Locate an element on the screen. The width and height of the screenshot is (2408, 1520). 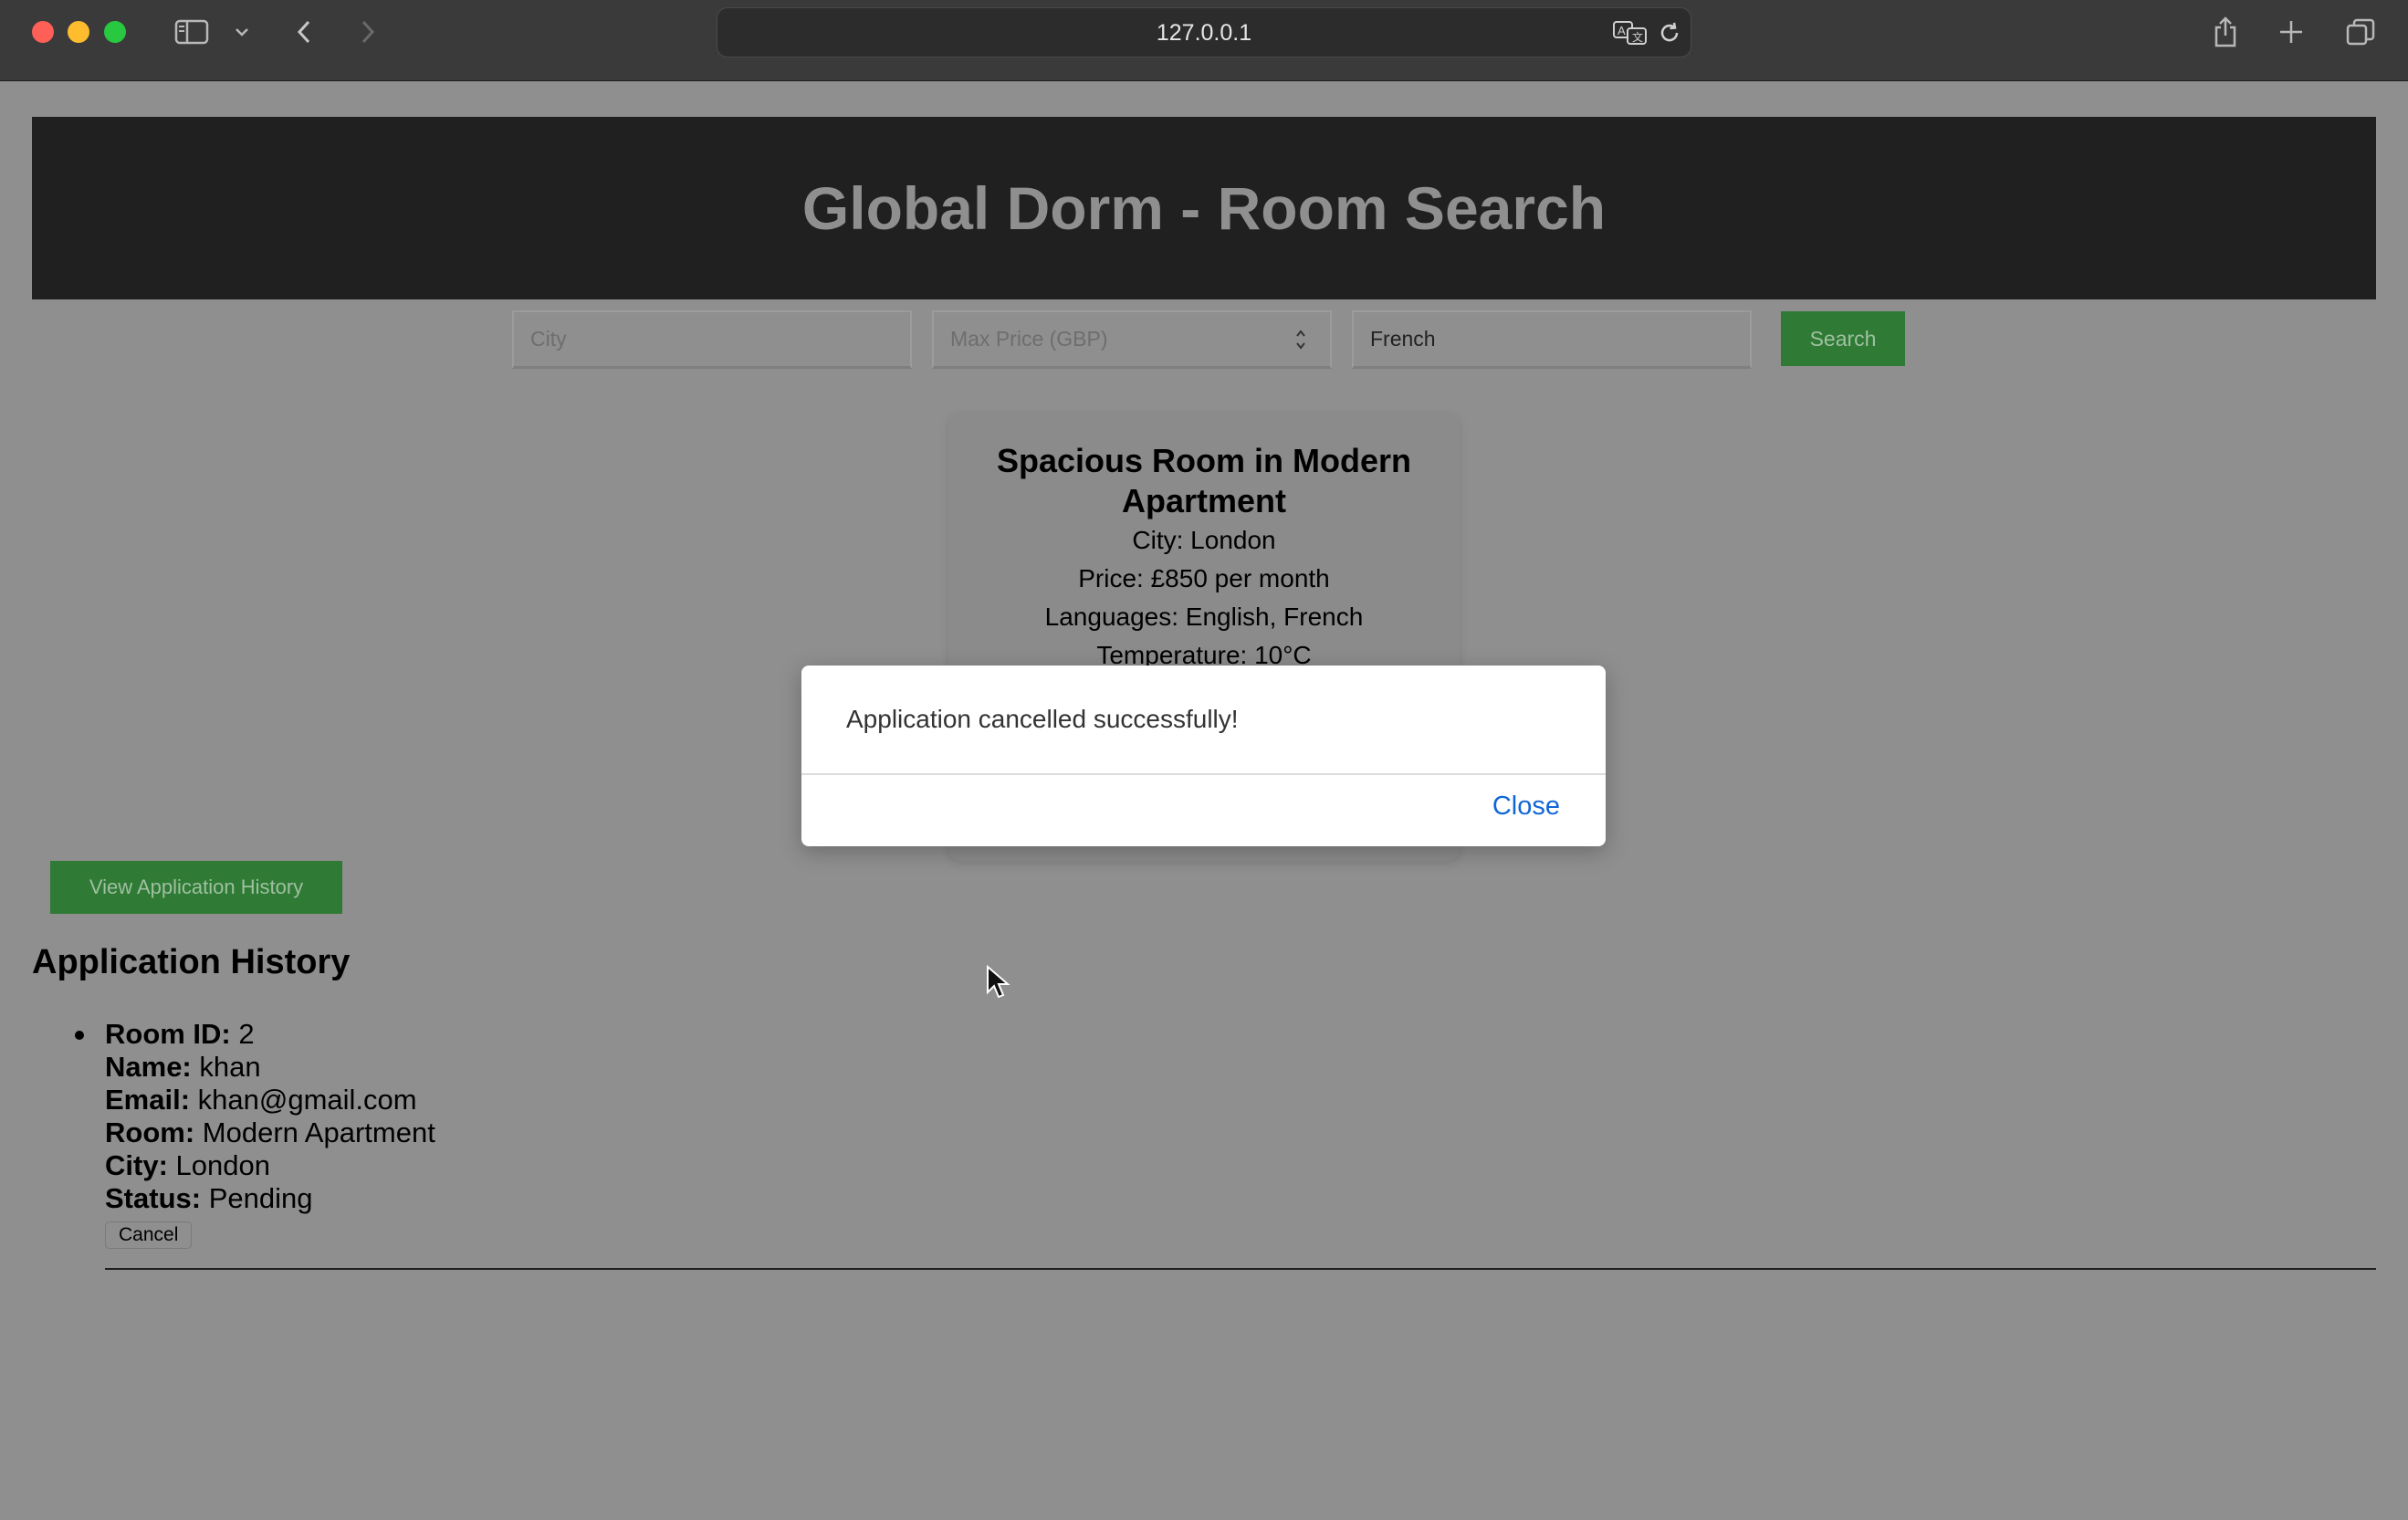
new-tab-icon is located at coordinates (2291, 32).